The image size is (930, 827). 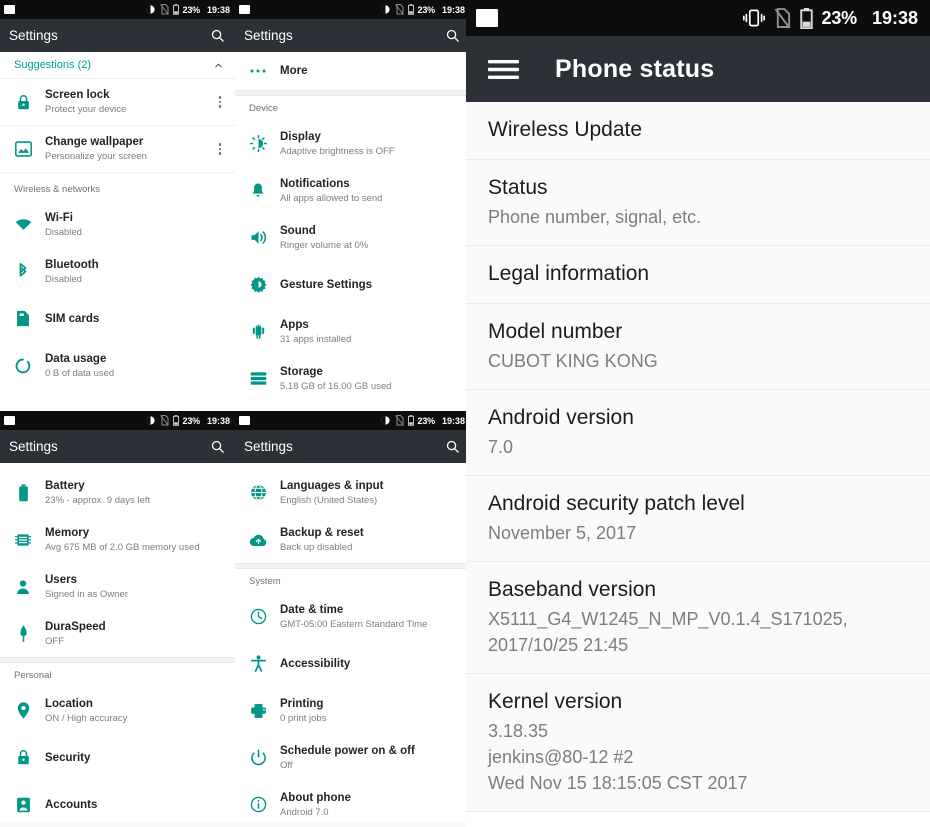 I want to click on item-title: Data usage, so click(x=76, y=358).